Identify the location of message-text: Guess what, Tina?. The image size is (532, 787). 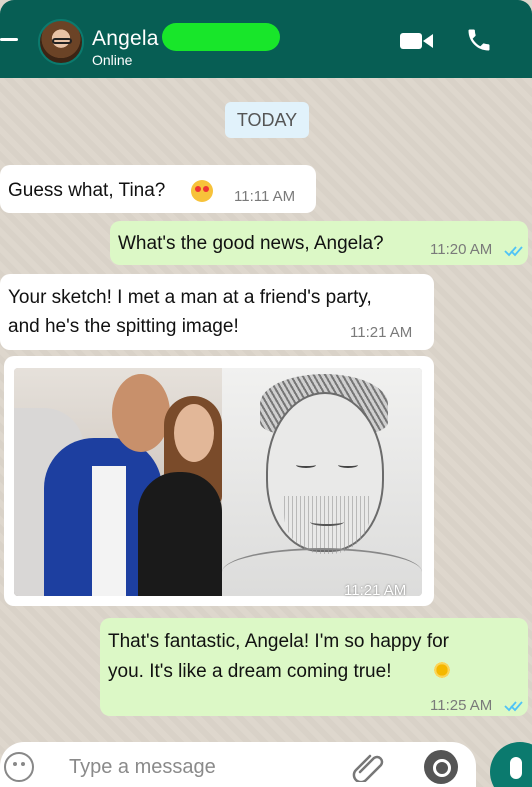
(87, 190).